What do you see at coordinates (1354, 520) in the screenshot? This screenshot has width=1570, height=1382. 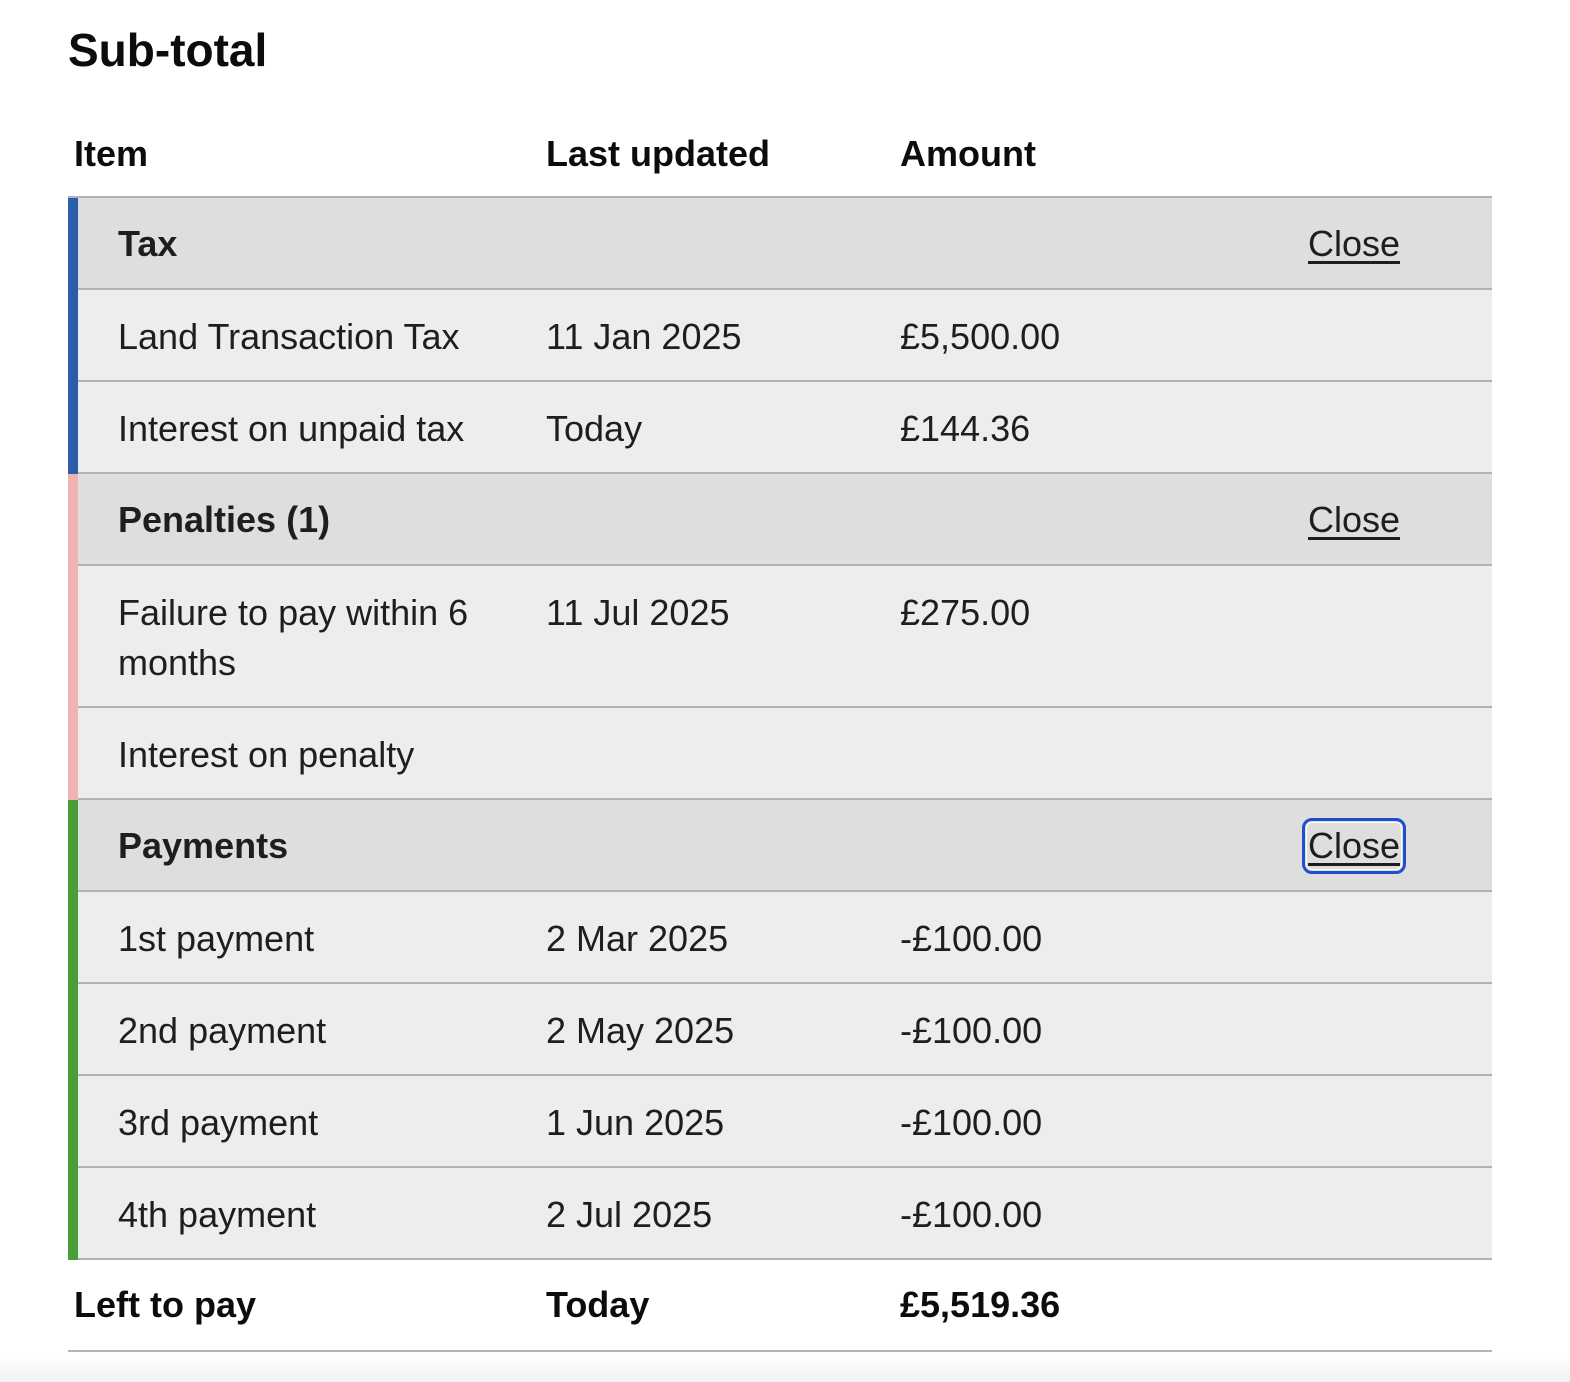 I see `penalties-close-link: Close` at bounding box center [1354, 520].